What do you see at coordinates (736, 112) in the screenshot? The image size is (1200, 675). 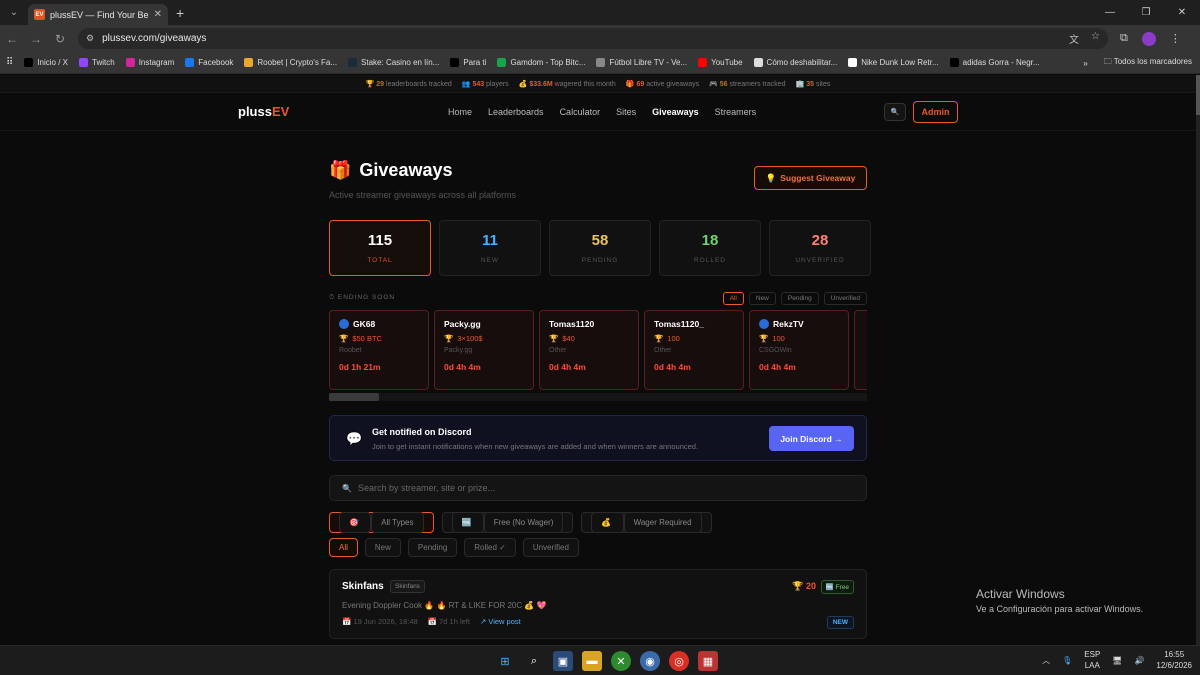 I see `nav-link-streamers: Streamers` at bounding box center [736, 112].